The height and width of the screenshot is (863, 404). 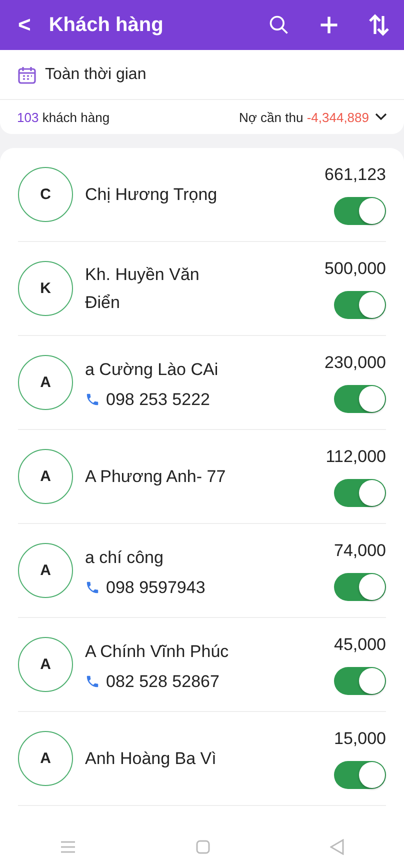 I want to click on calendar-icon, so click(x=27, y=74).